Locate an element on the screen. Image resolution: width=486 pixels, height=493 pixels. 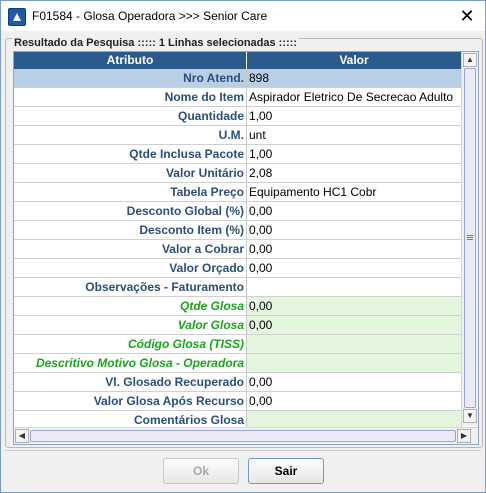
table-row: Desconto Item (%) 0,00 is located at coordinates (238, 230).